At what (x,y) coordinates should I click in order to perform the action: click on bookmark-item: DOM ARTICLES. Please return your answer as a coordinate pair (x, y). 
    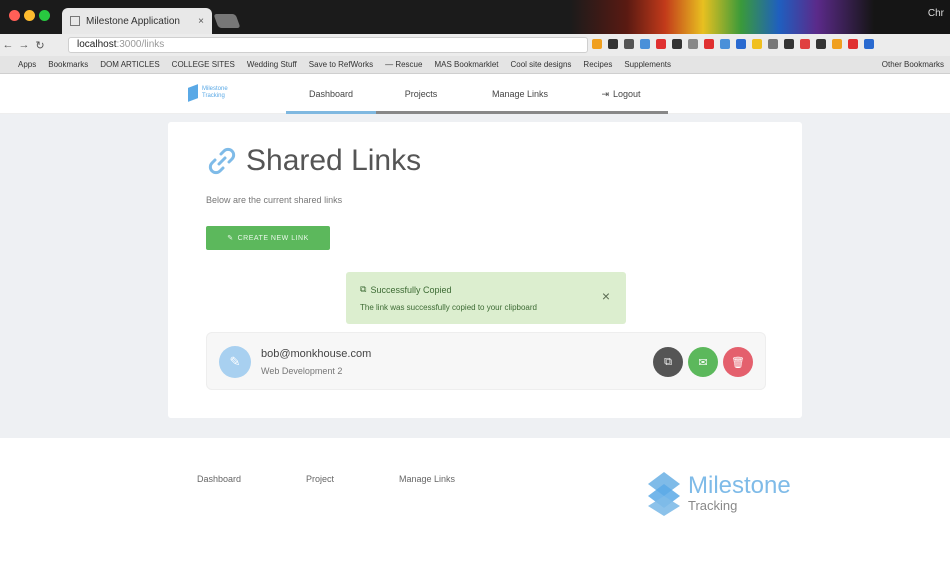
    Looking at the image, I should click on (129, 64).